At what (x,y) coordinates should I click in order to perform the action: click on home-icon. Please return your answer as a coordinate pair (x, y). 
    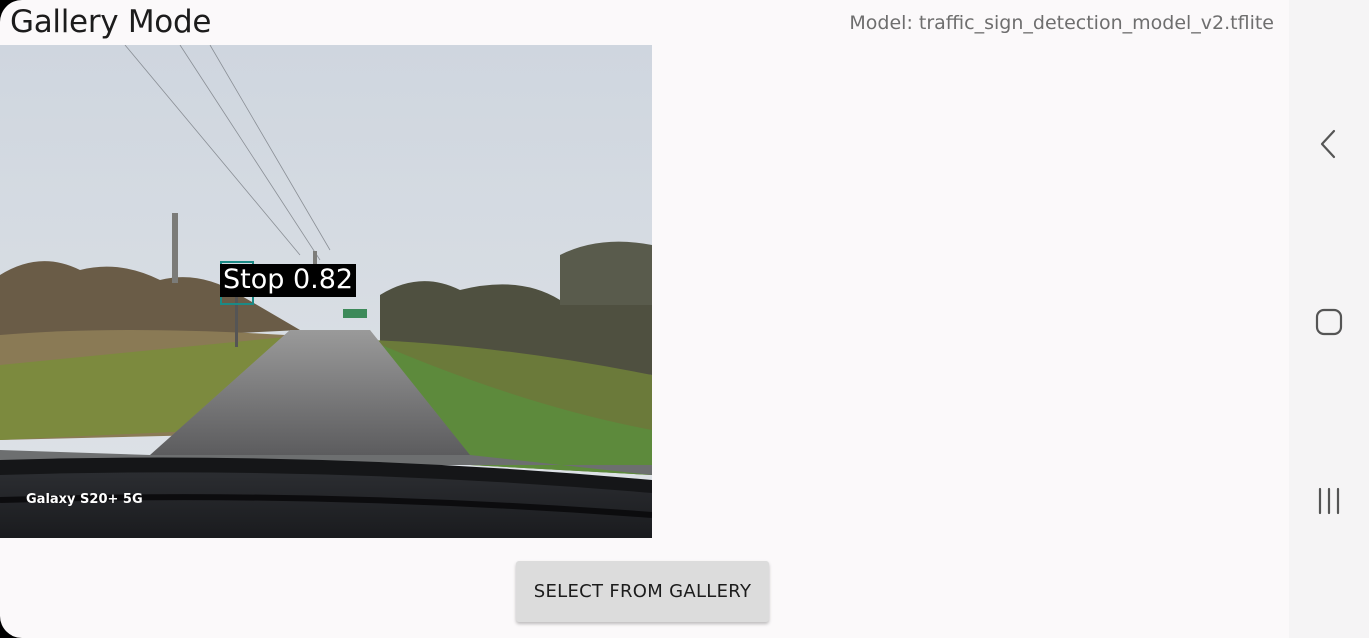
    Looking at the image, I should click on (1329, 322).